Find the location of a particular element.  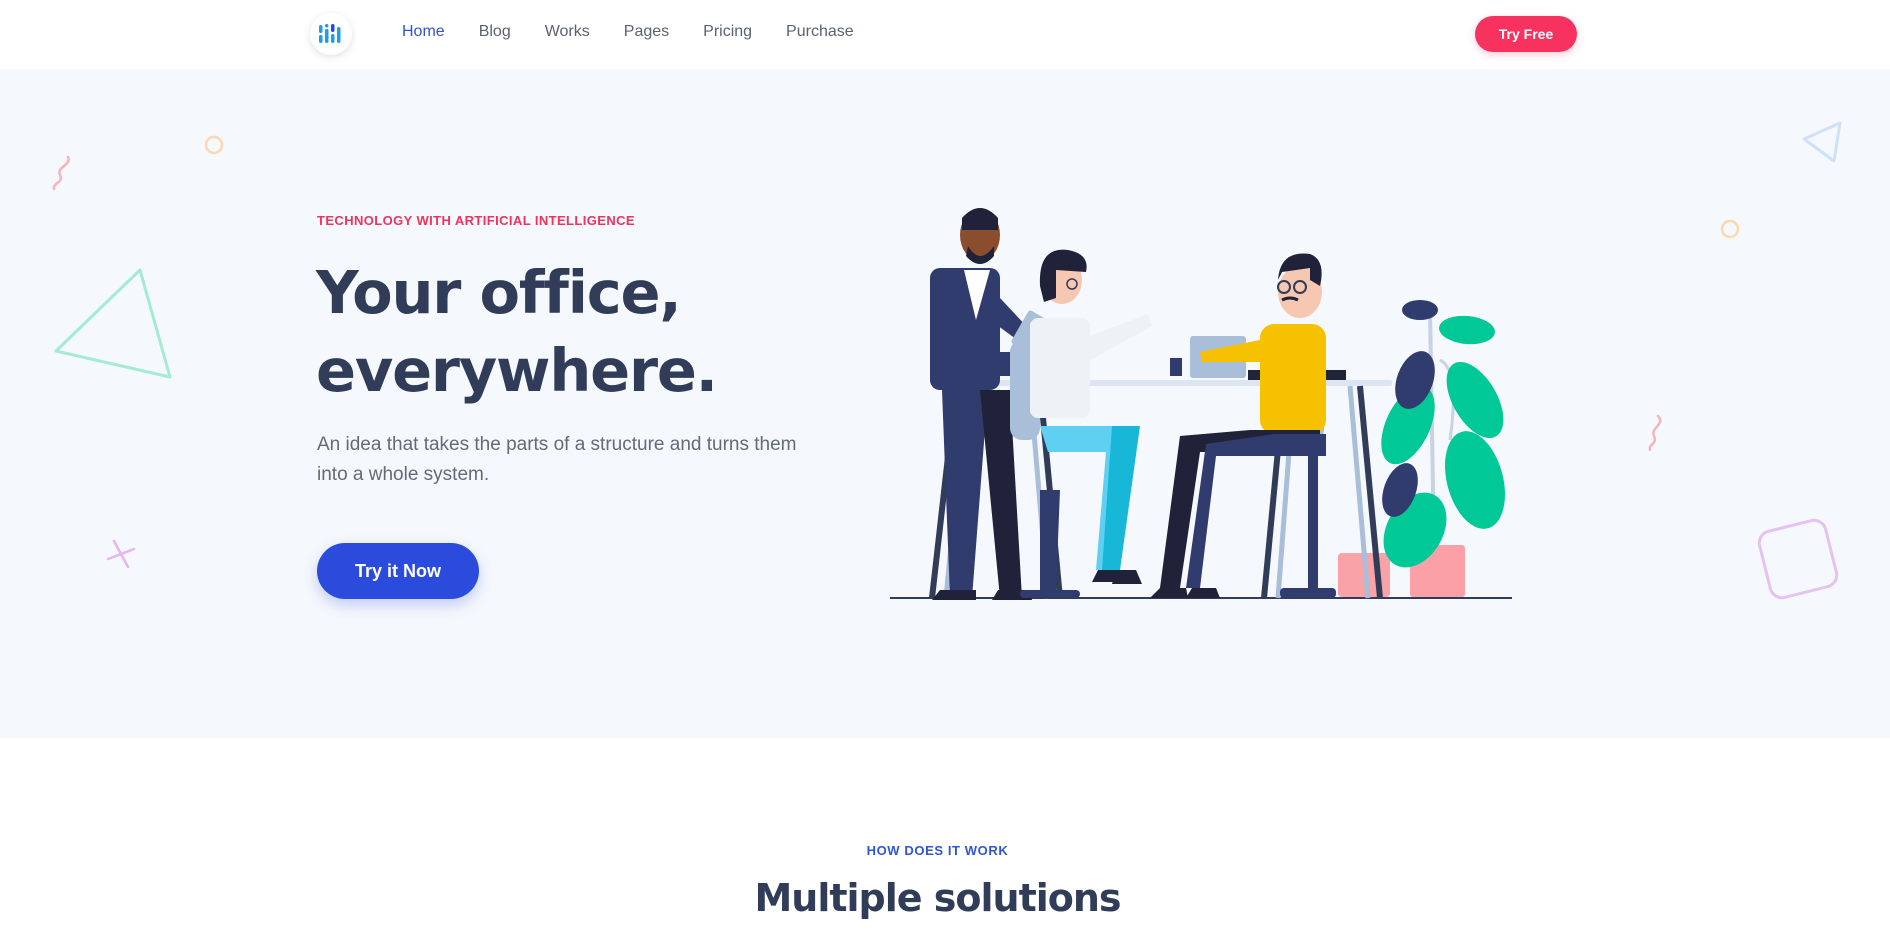

hero-title: Your office, everywhere. is located at coordinates (576, 332).